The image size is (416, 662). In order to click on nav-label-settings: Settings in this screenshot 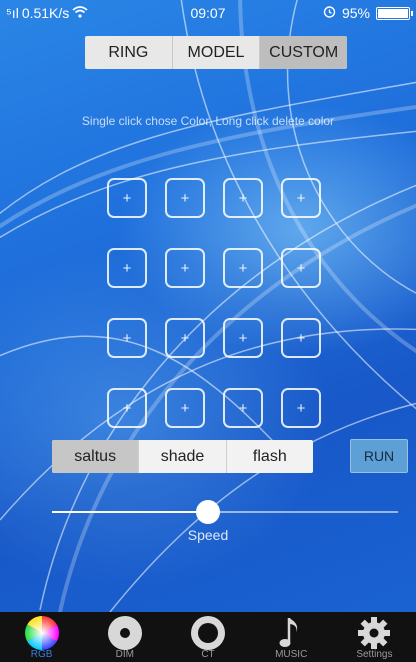, I will do `click(374, 654)`.